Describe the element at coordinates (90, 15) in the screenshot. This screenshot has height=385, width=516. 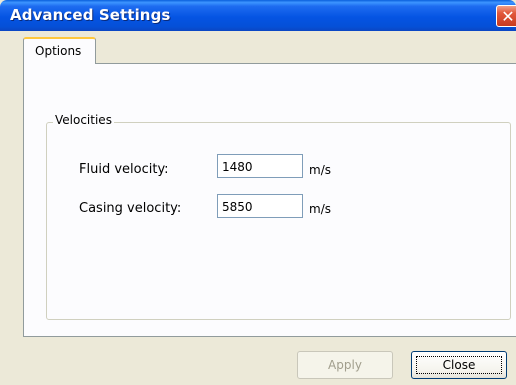
I see `window-title: Advanced Settings` at that location.